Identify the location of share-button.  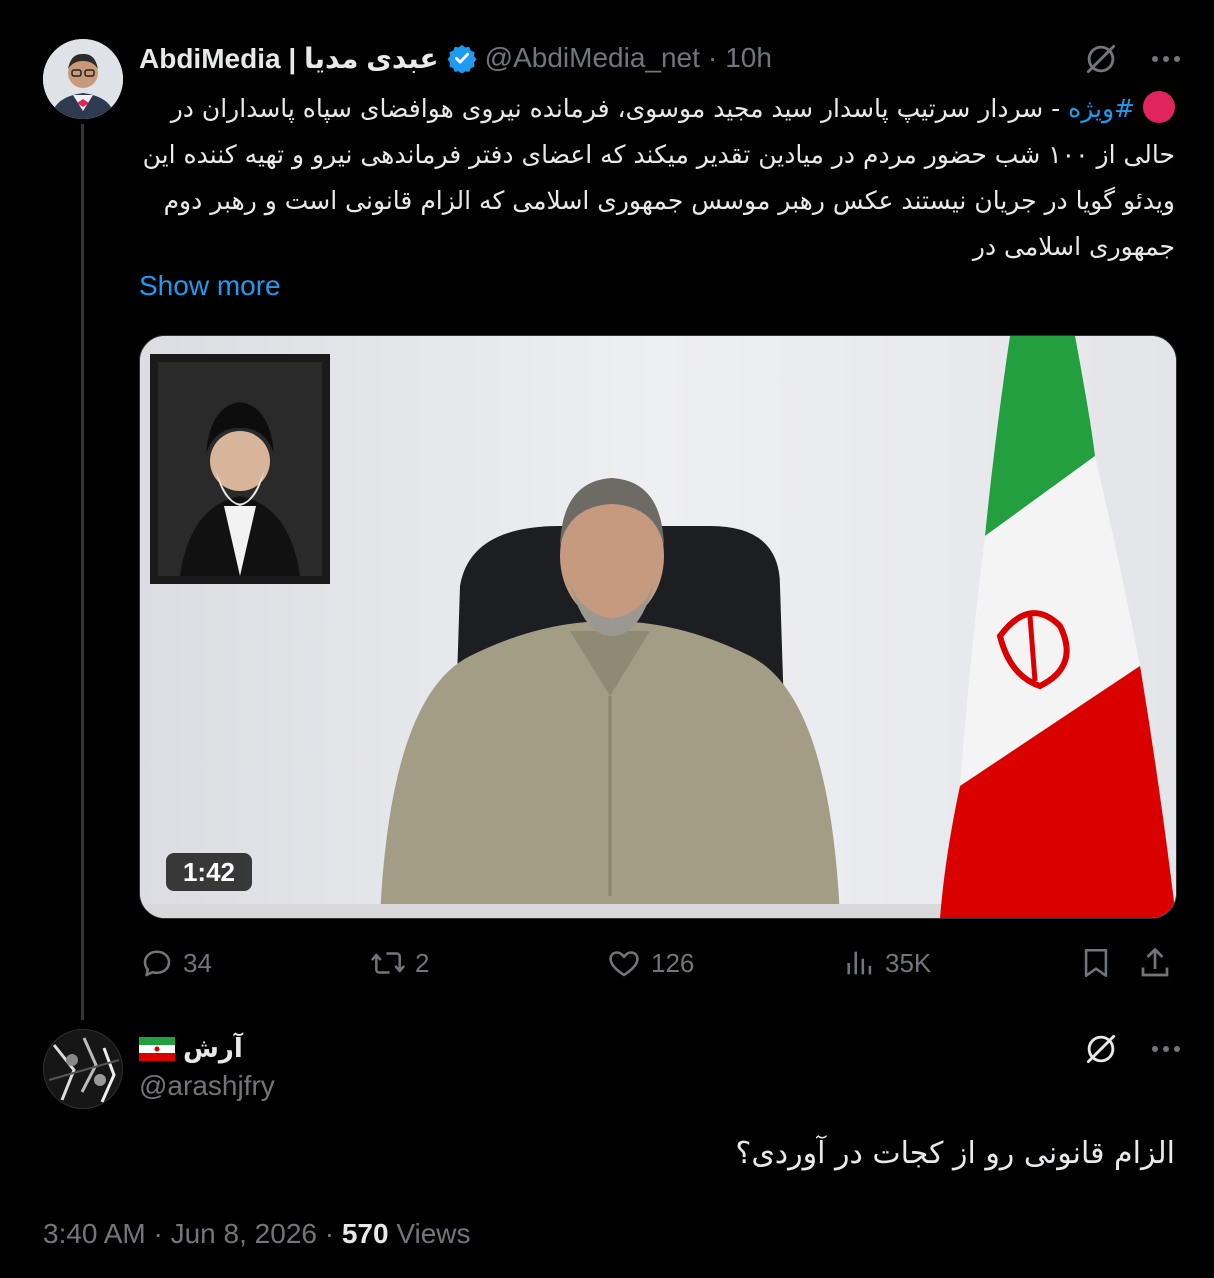
(1159, 963).